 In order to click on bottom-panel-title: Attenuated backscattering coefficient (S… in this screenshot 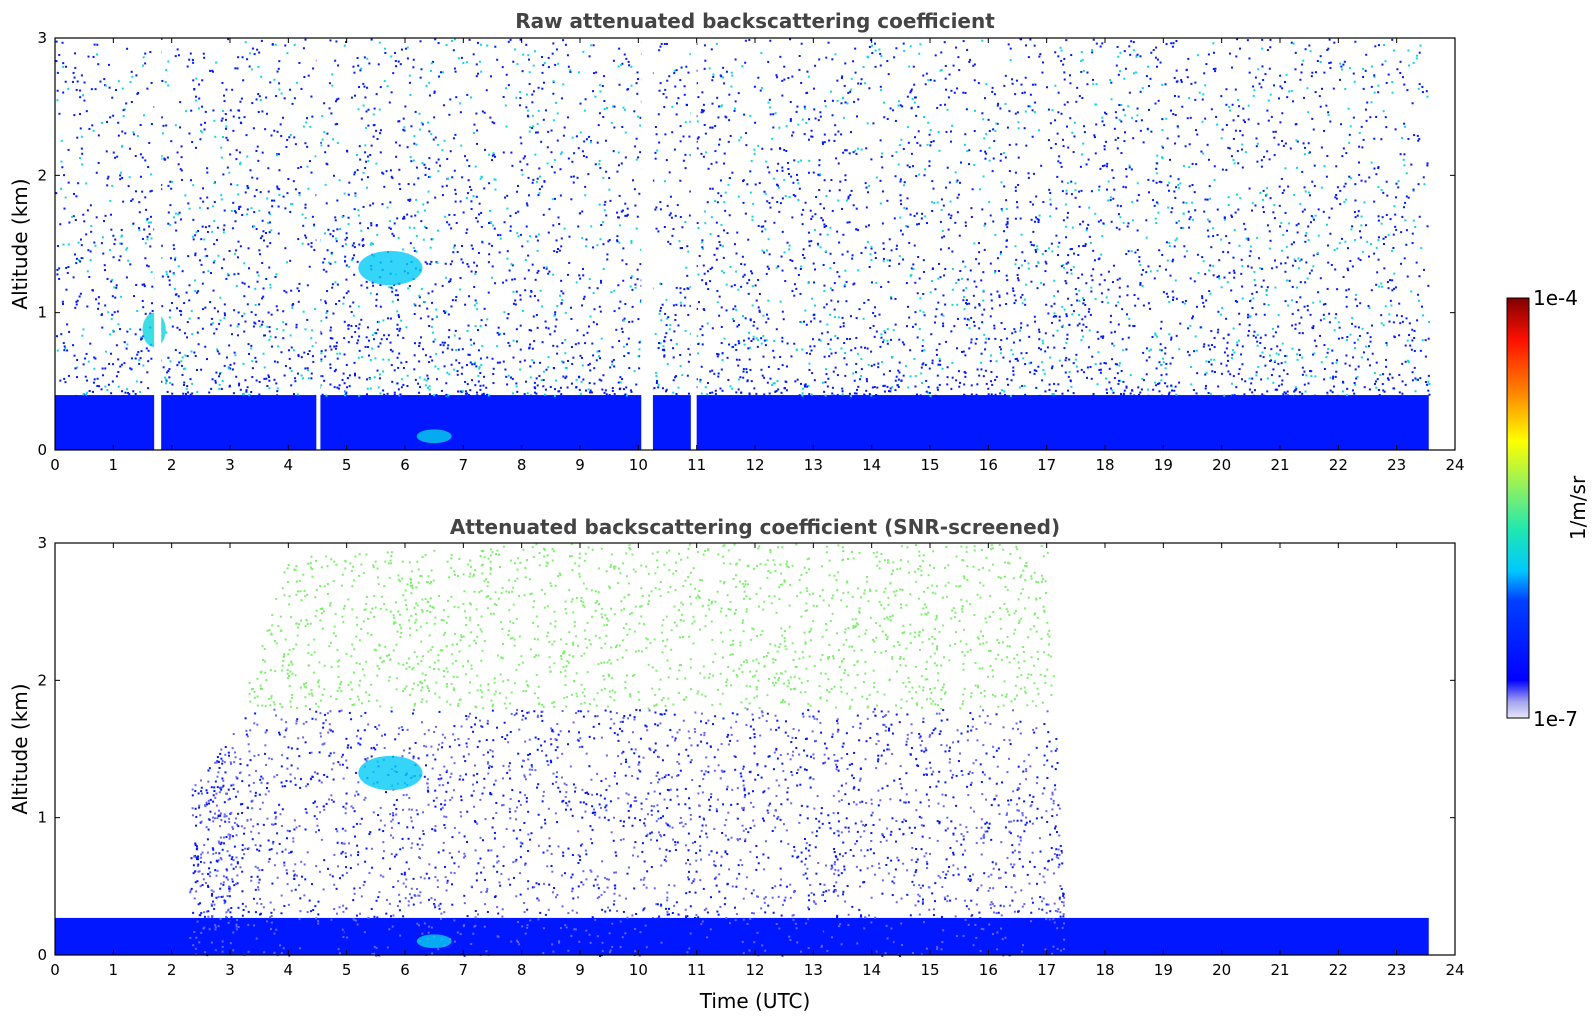, I will do `click(755, 527)`.